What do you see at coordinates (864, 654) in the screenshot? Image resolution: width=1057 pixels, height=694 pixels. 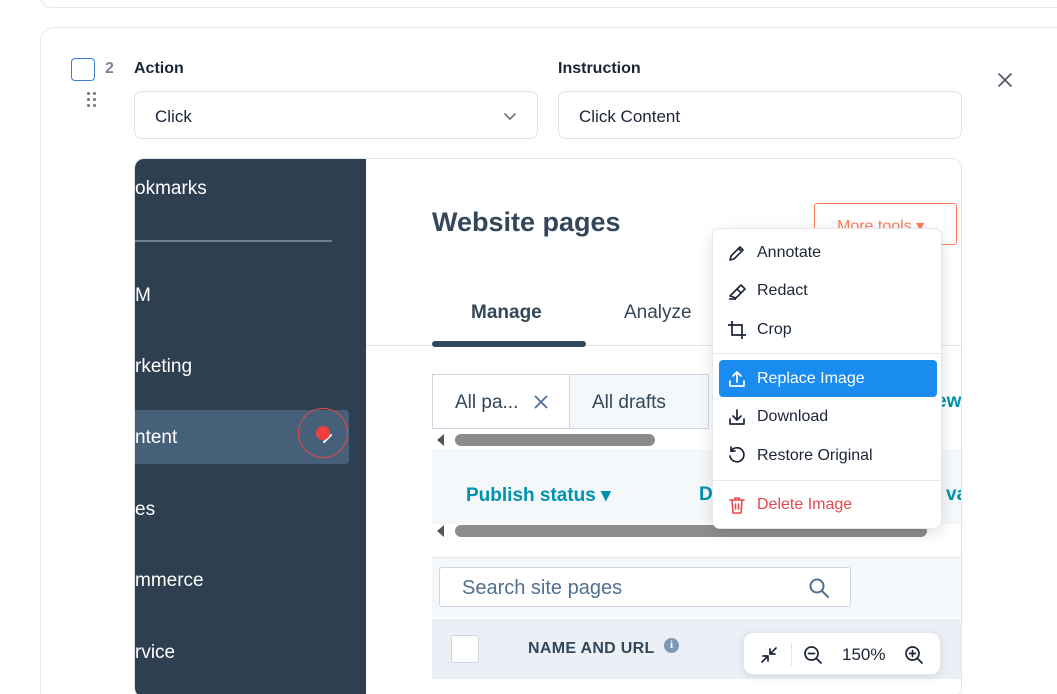 I see `zoom-level: 150%` at bounding box center [864, 654].